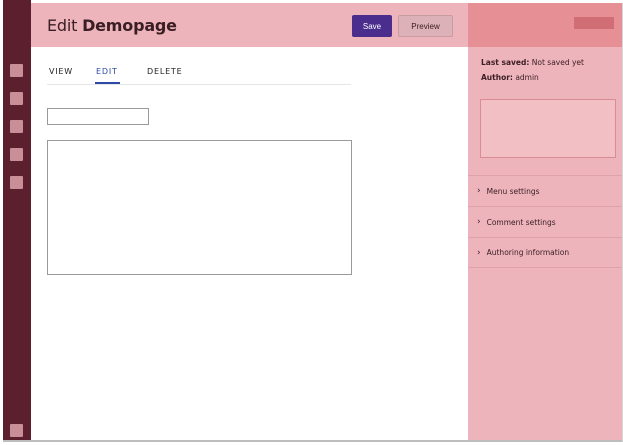  Describe the element at coordinates (425, 26) in the screenshot. I see `preview-button: Preview` at that location.